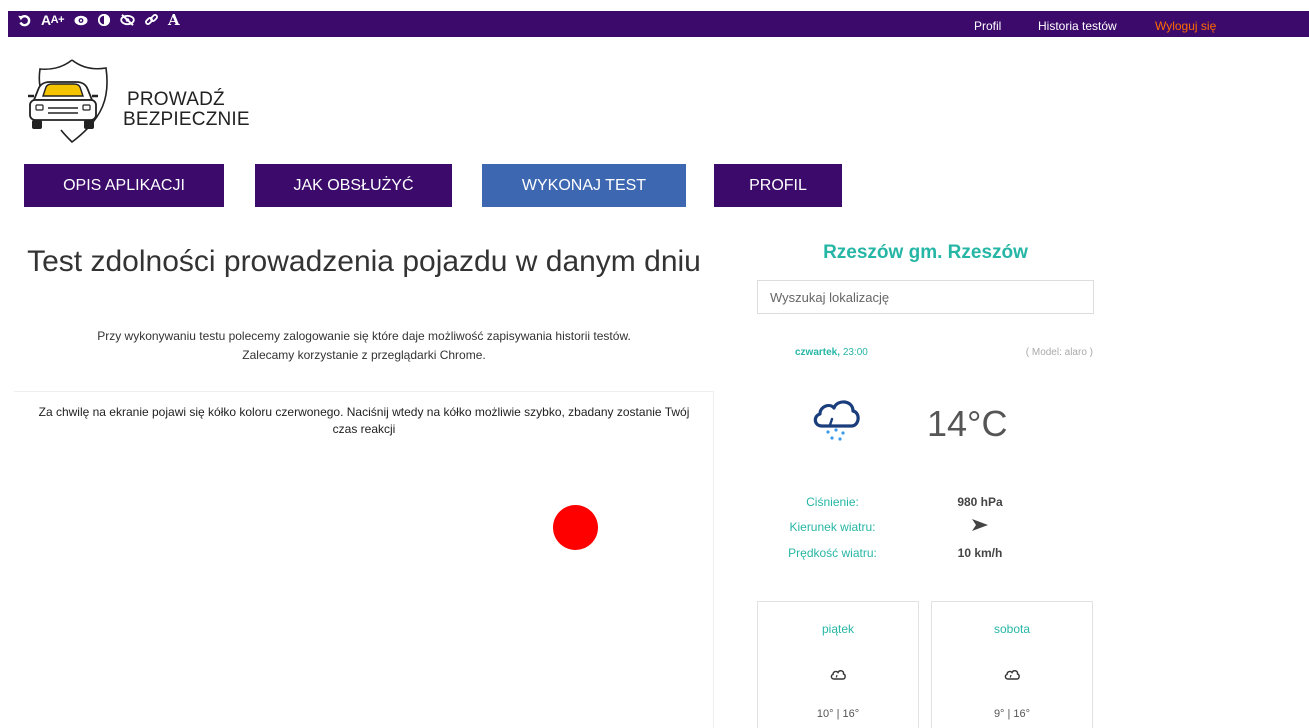 The image size is (1309, 728). I want to click on wind-direction-label: Kierunek wiatru:, so click(832, 527).